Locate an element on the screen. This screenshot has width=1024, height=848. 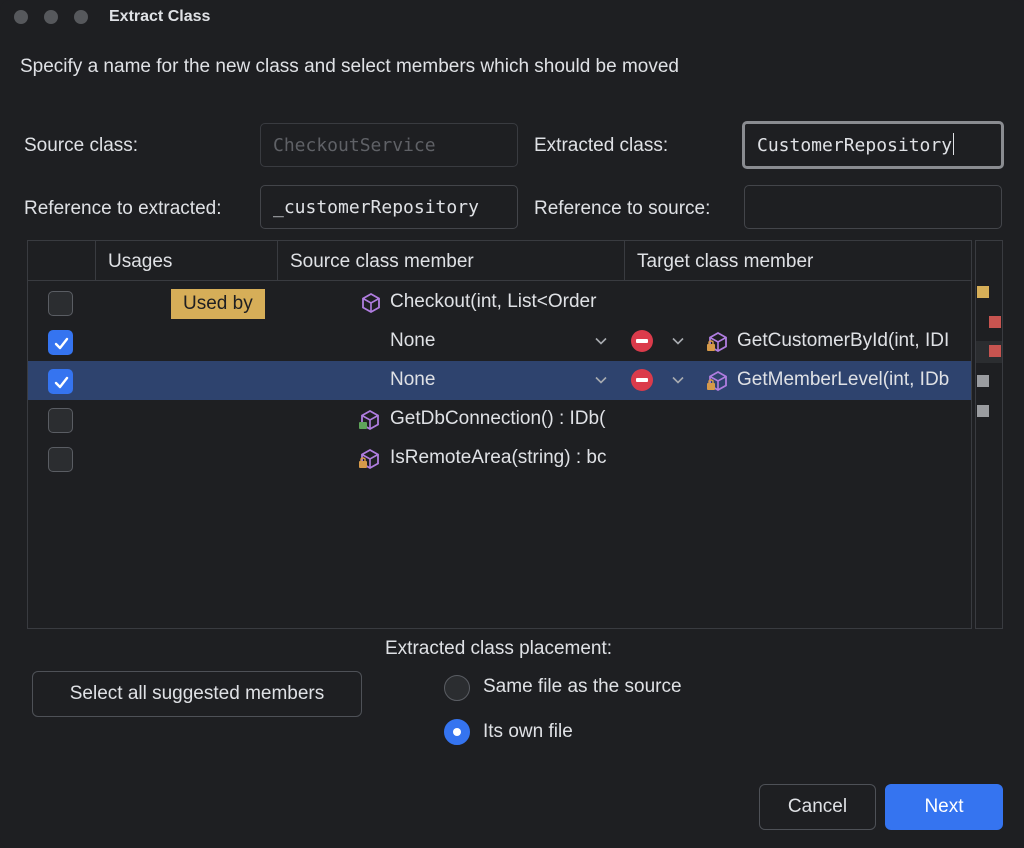
source-member-text: GetDbConnection() : IDb( is located at coordinates (498, 418).